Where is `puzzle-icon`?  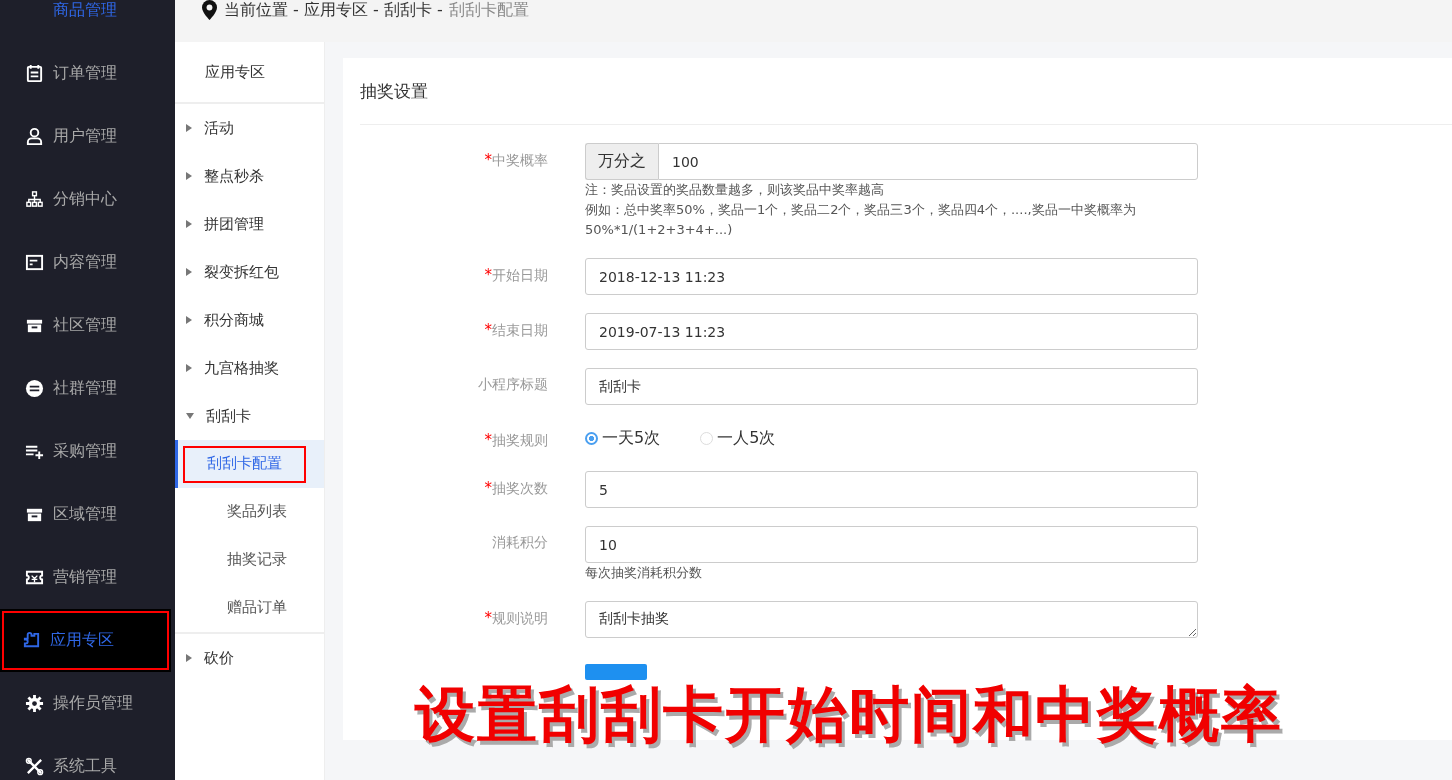
puzzle-icon is located at coordinates (31, 640).